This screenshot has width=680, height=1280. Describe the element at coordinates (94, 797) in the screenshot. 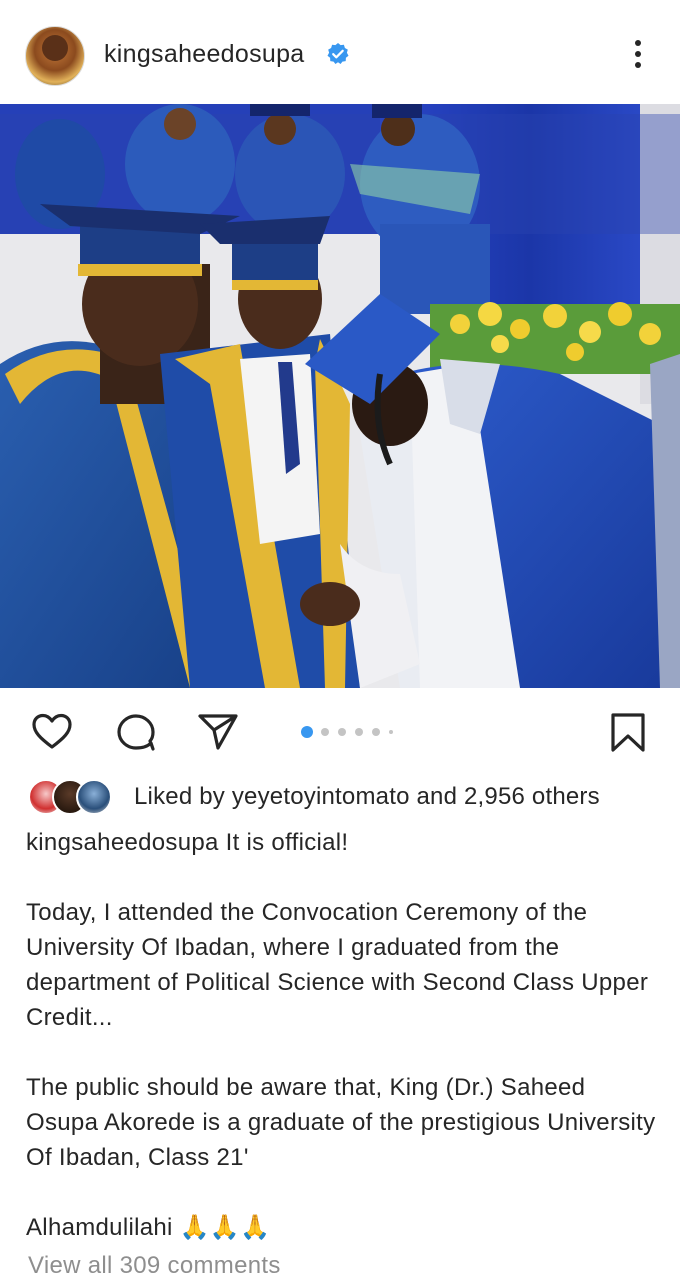

I see `liker-avatar` at that location.